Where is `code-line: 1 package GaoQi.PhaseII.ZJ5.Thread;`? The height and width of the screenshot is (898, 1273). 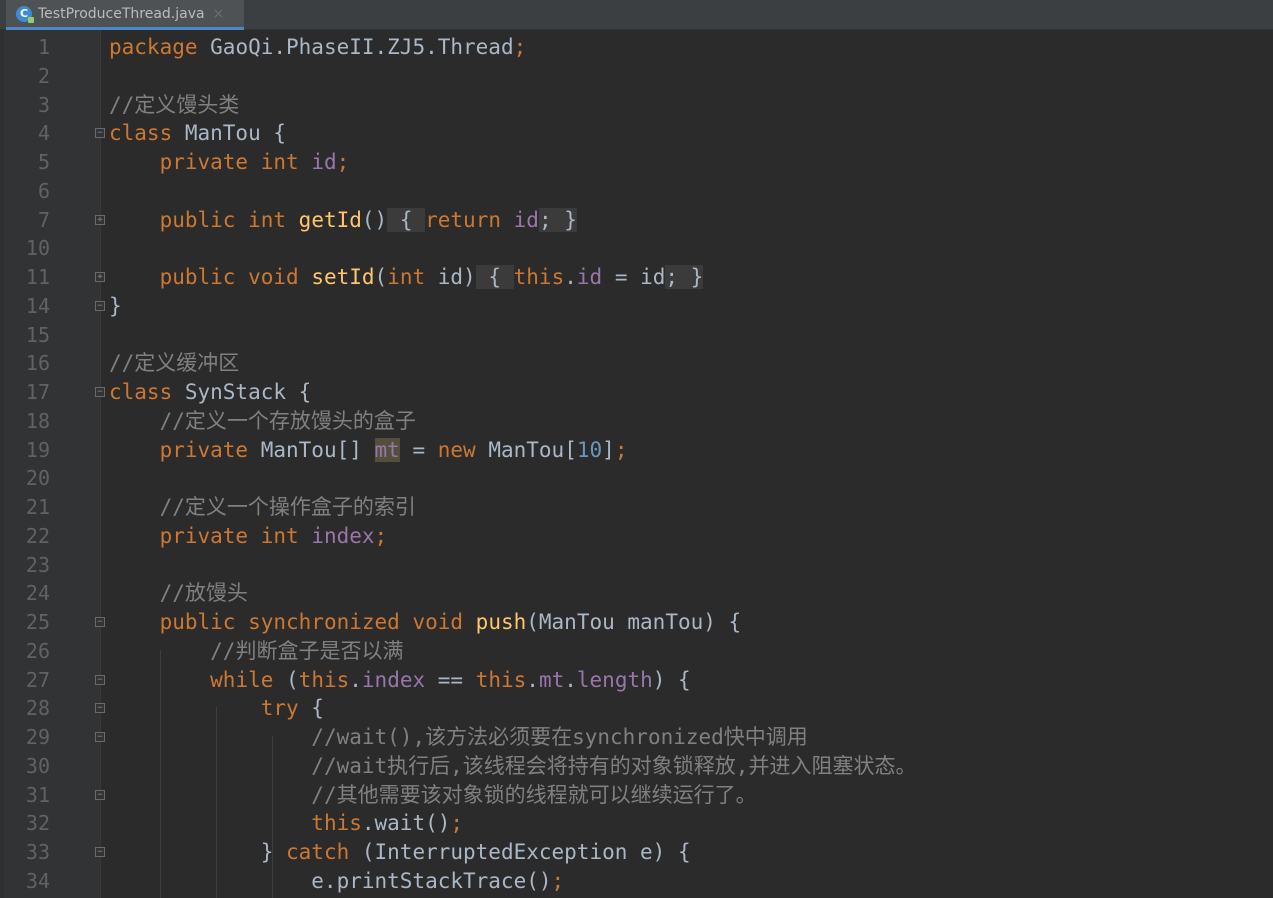
code-line: 1 package GaoQi.PhaseII.ZJ5.Thread; is located at coordinates (636, 47).